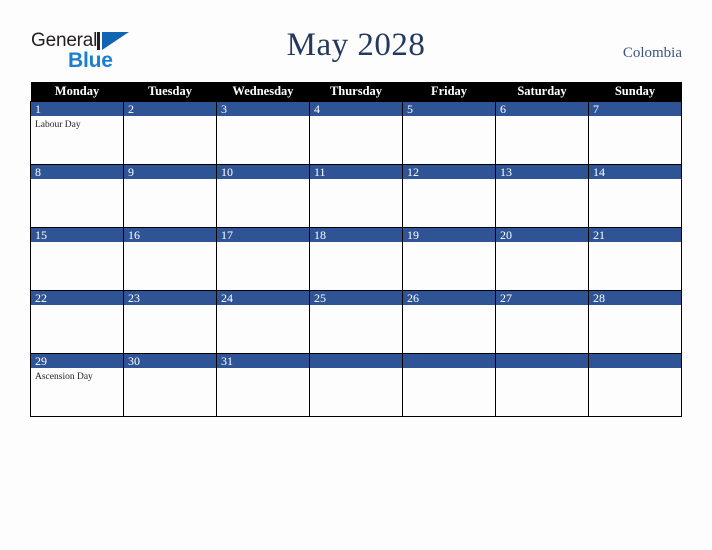  I want to click on day-number: 7, so click(635, 109).